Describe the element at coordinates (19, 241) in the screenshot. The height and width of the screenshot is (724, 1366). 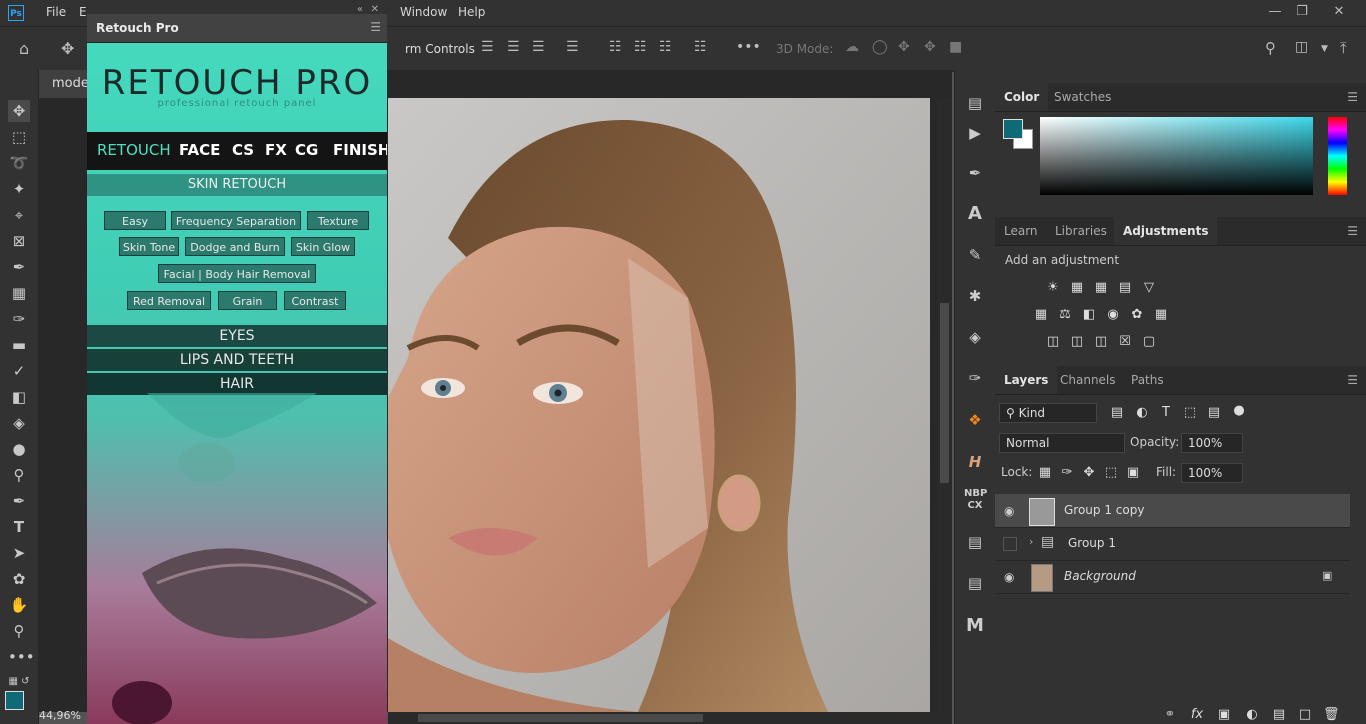
I see `frame-tool-icon: ⊠` at that location.